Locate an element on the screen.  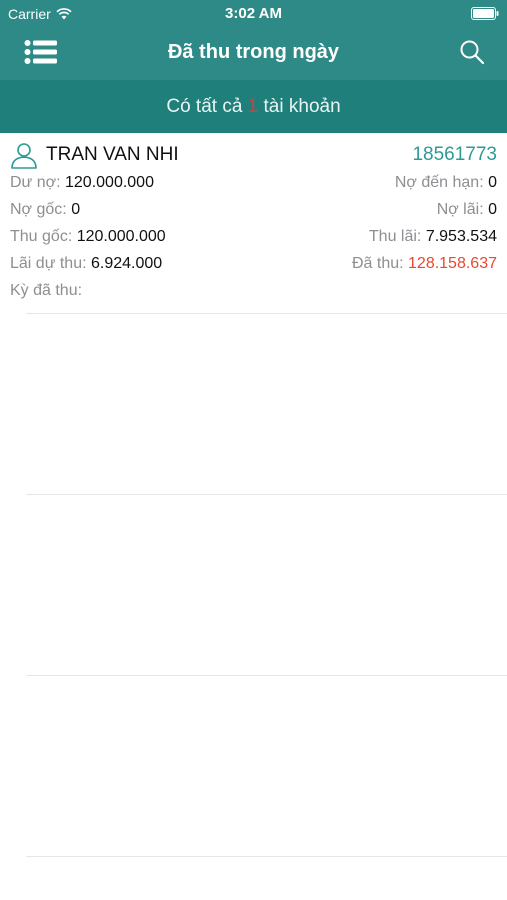
detail-row-period: Kỳ đã thu: is located at coordinates (253, 291).